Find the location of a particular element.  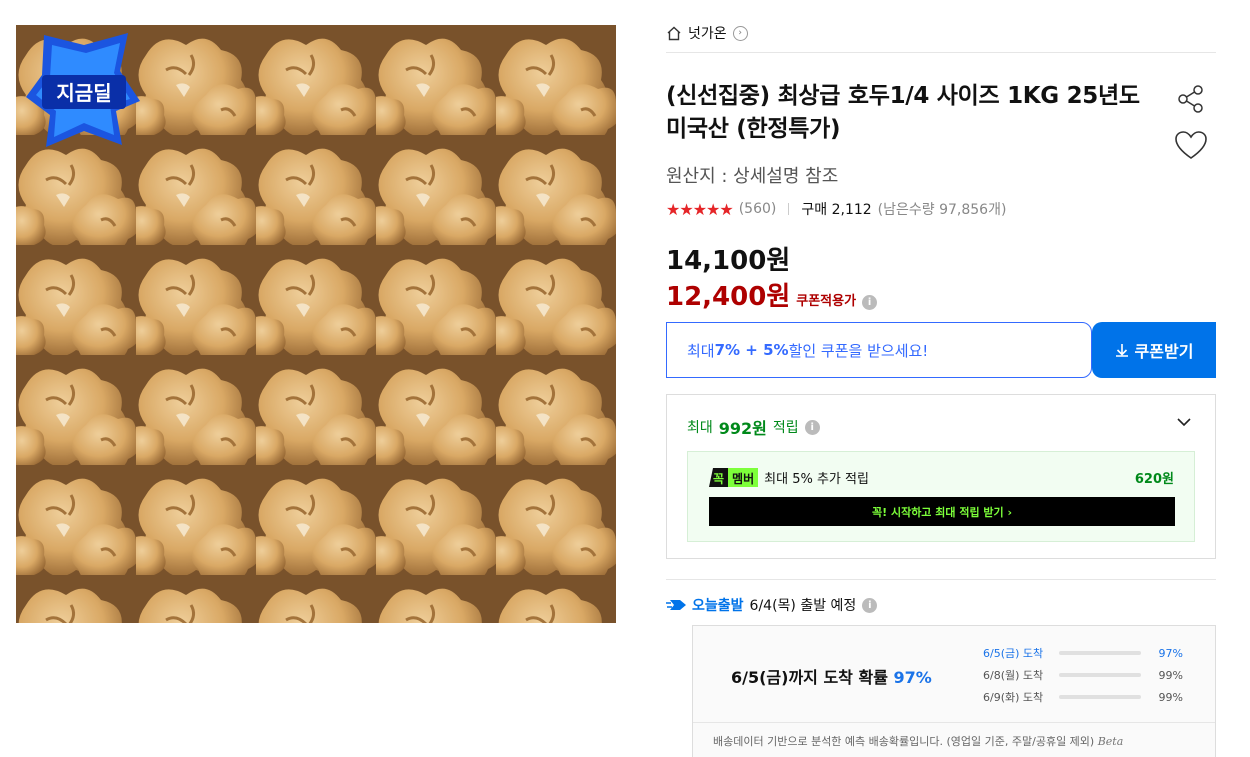

probability-item-label: 6/5(금) 도착 is located at coordinates (1013, 653).